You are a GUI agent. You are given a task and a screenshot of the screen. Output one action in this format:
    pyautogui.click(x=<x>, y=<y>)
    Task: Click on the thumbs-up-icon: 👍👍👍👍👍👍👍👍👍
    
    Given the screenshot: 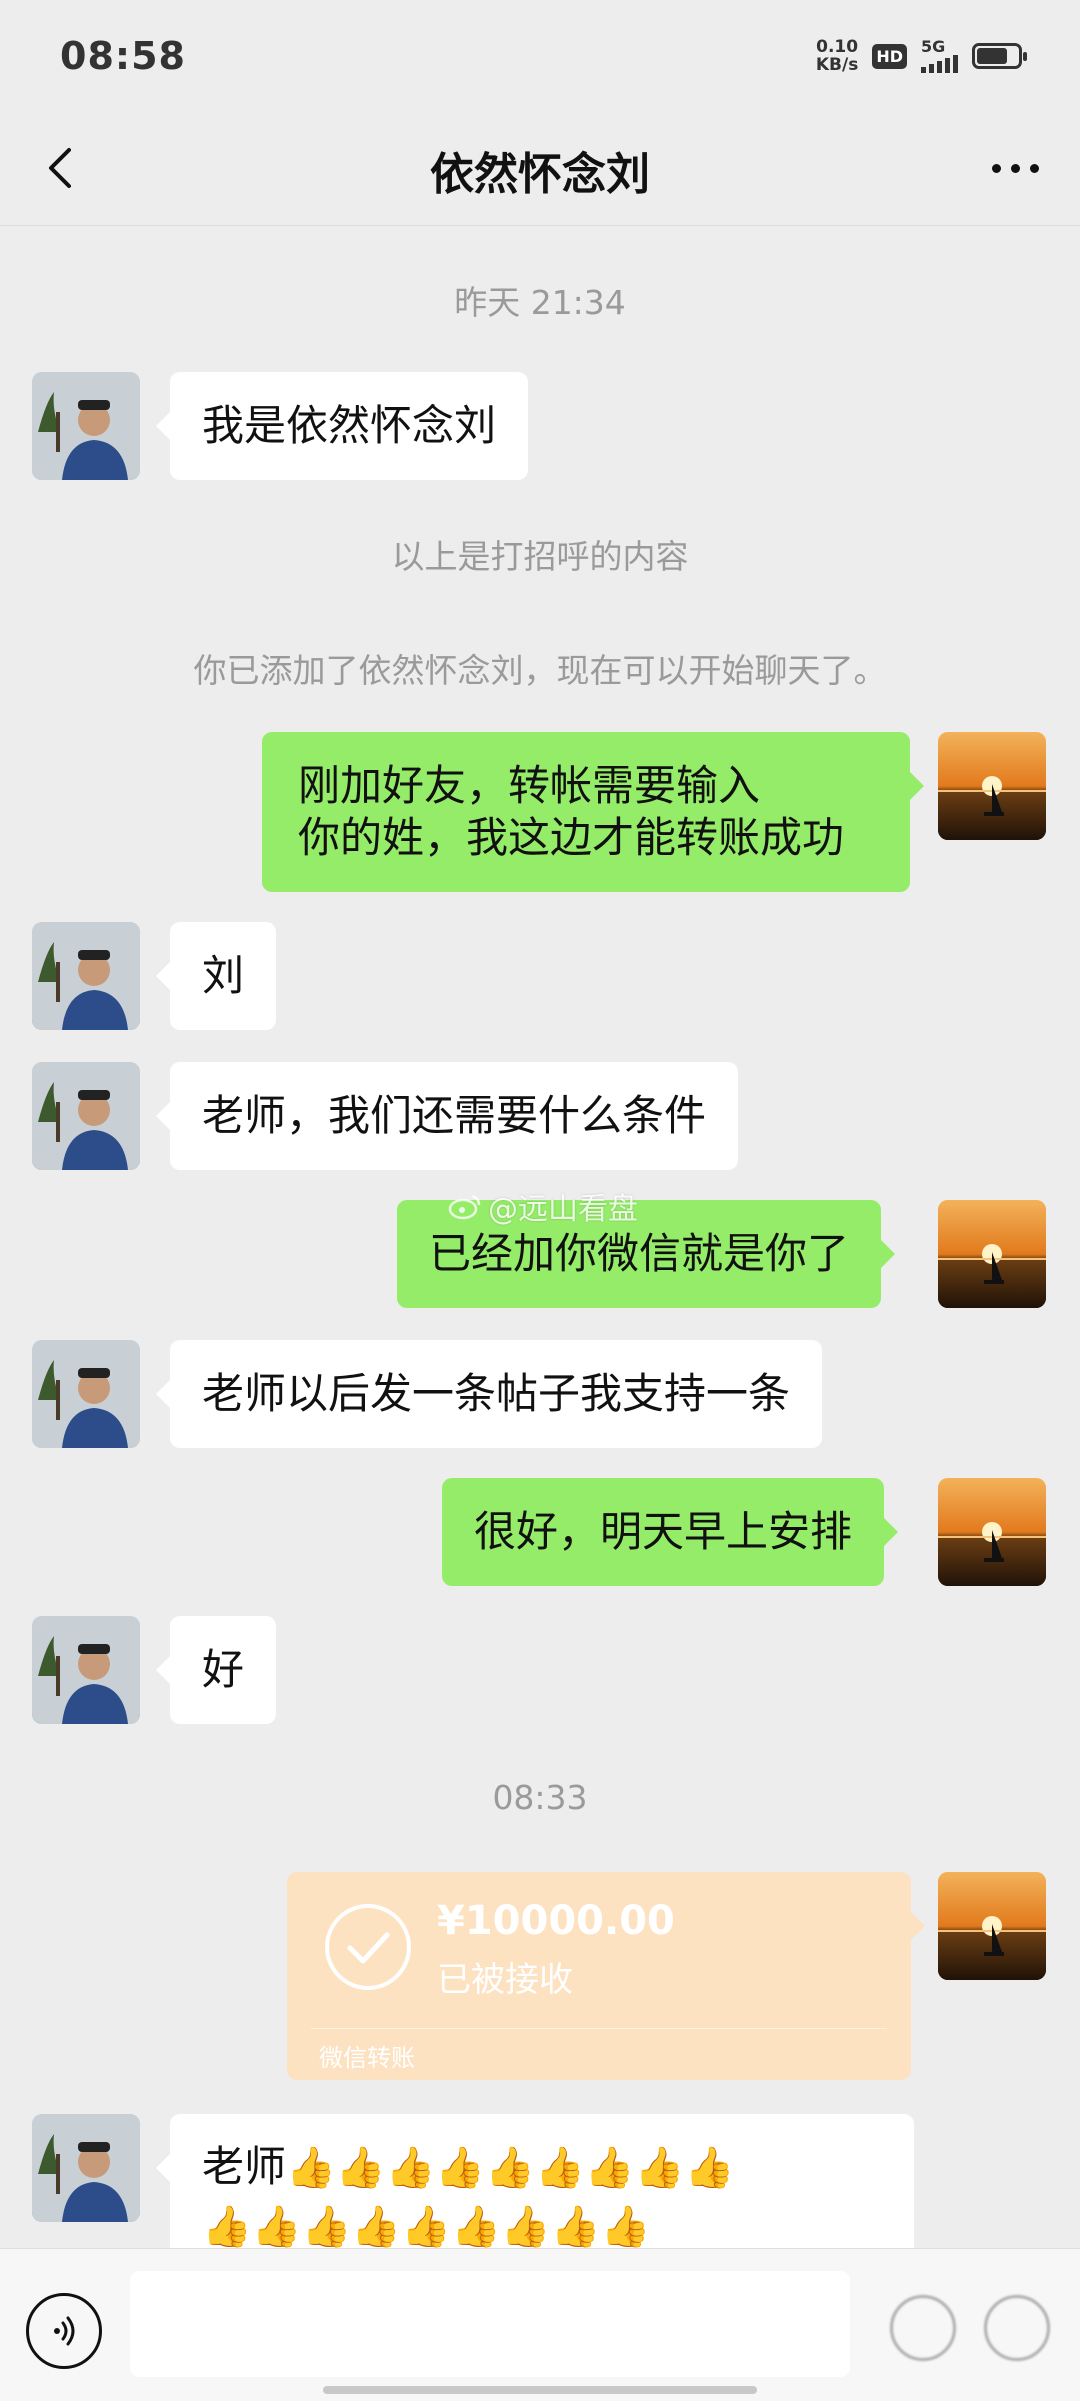 What is the action you would take?
    pyautogui.click(x=510, y=2168)
    